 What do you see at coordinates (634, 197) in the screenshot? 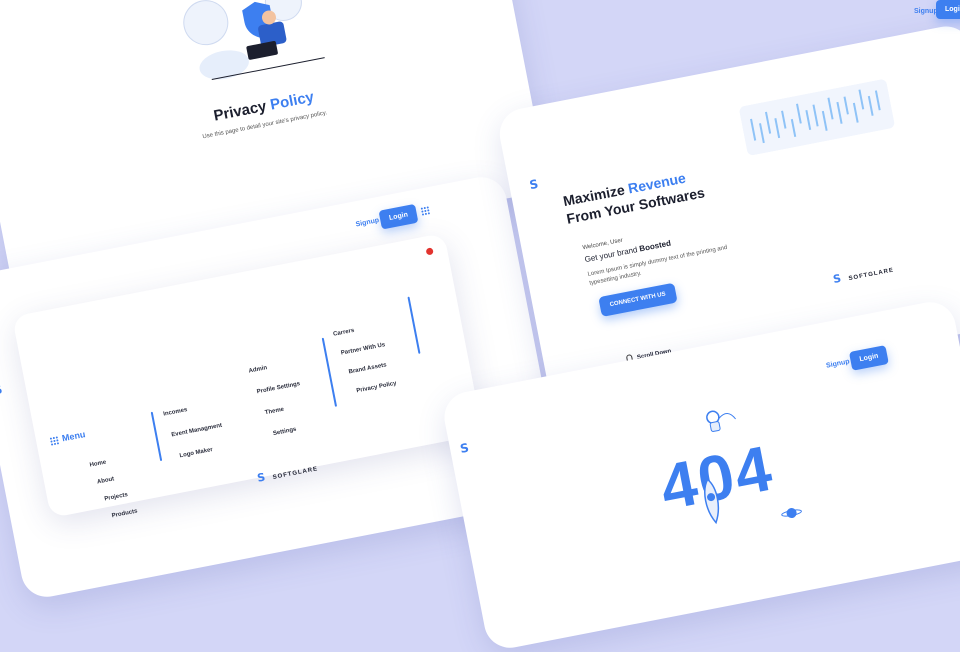
I see `hero-headline: Maximize Revenue From Your Softwares` at bounding box center [634, 197].